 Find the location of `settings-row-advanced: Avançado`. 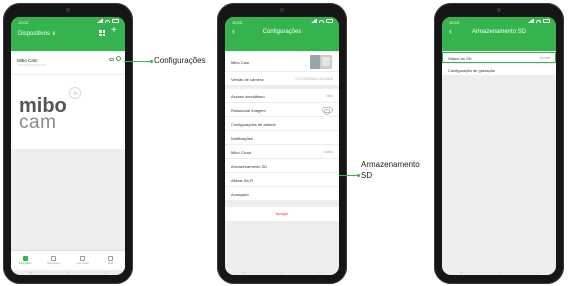

settings-row-advanced: Avançado is located at coordinates (282, 194).